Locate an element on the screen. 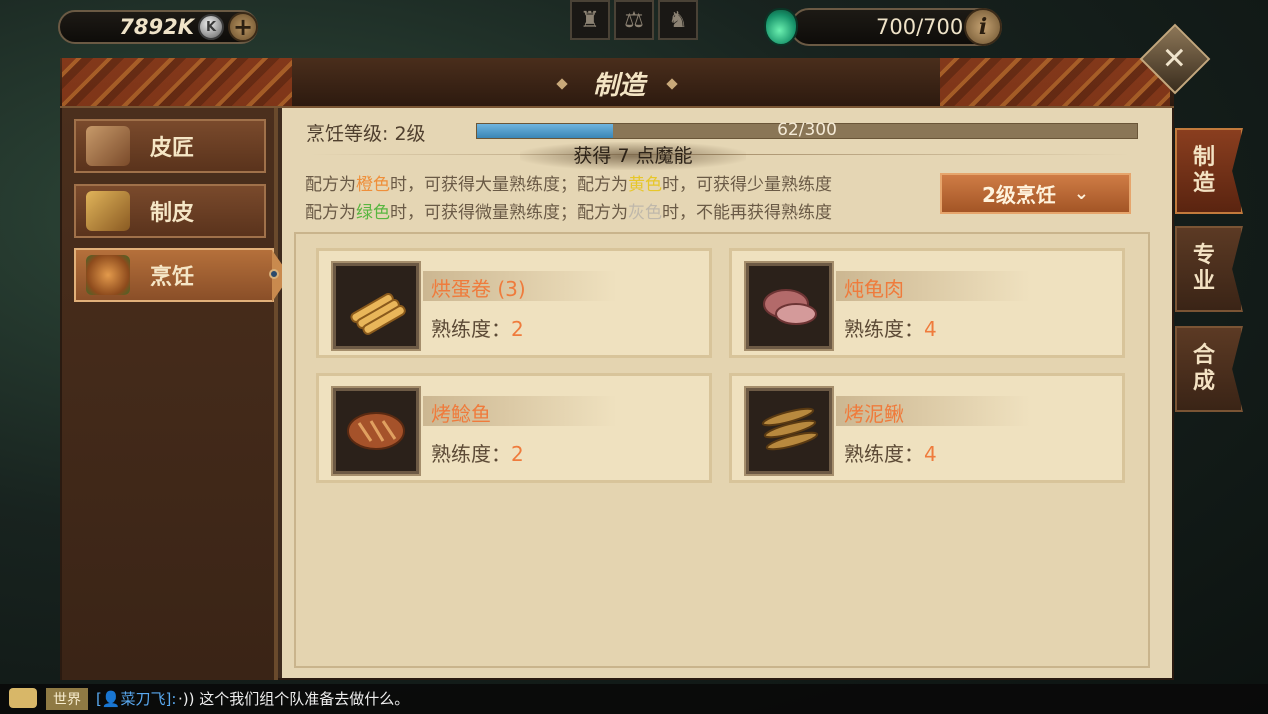  sidebar-item-label: 皮匠 is located at coordinates (172, 148).